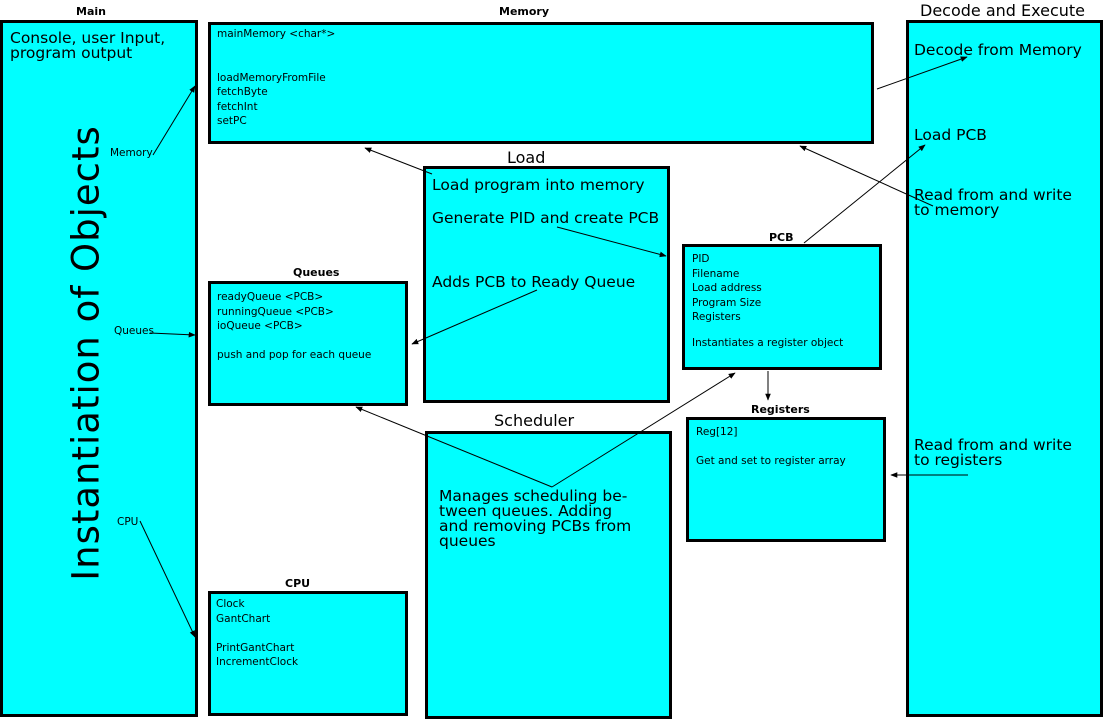 This screenshot has width=1105, height=719. Describe the element at coordinates (611, 242) in the screenshot. I see `arrow-load-to-pcb` at that location.